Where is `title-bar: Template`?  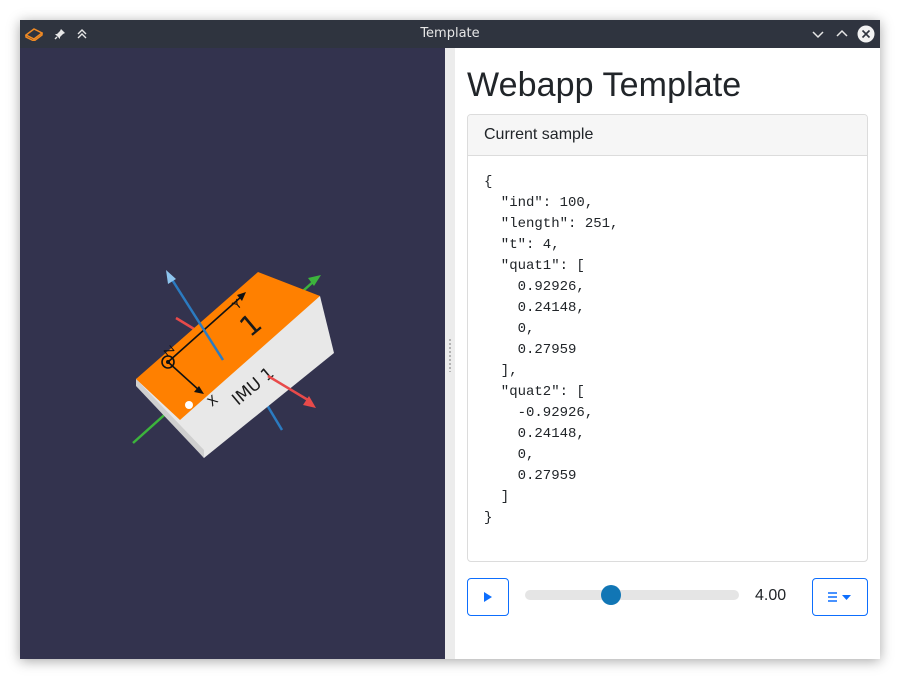
title-bar: Template is located at coordinates (450, 34).